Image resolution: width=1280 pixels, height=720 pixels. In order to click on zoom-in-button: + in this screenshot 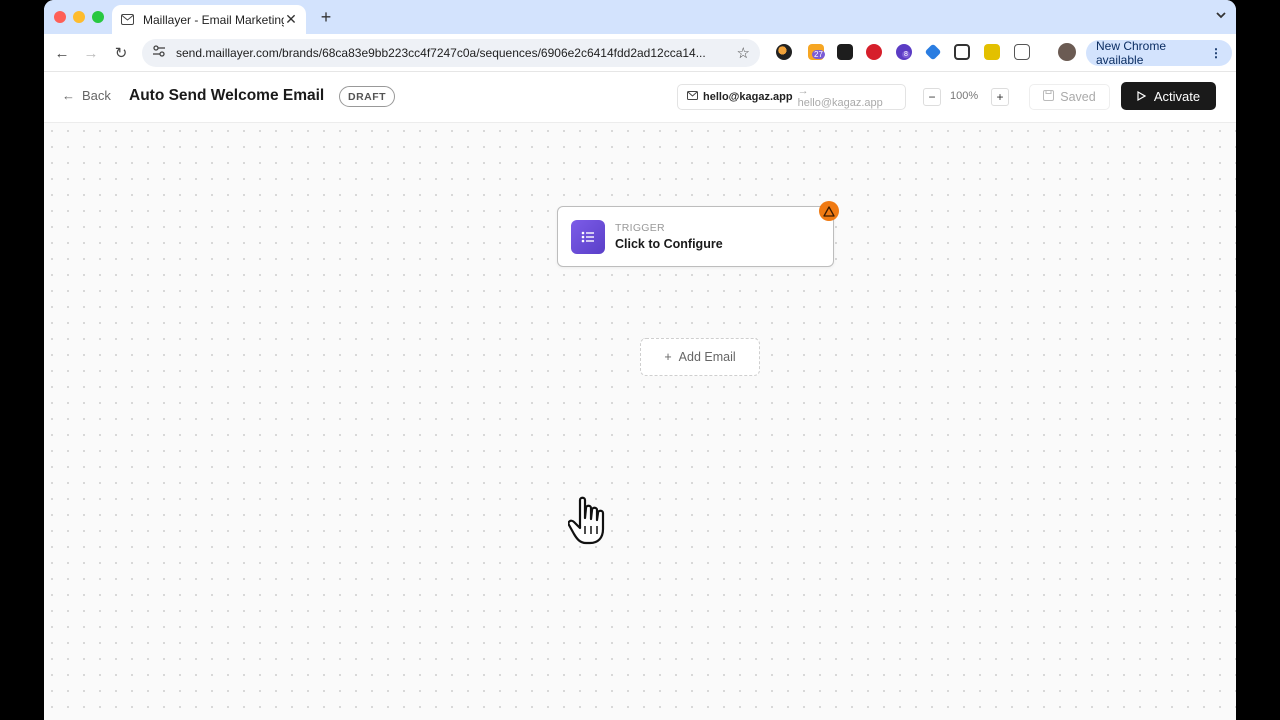, I will do `click(1000, 97)`.